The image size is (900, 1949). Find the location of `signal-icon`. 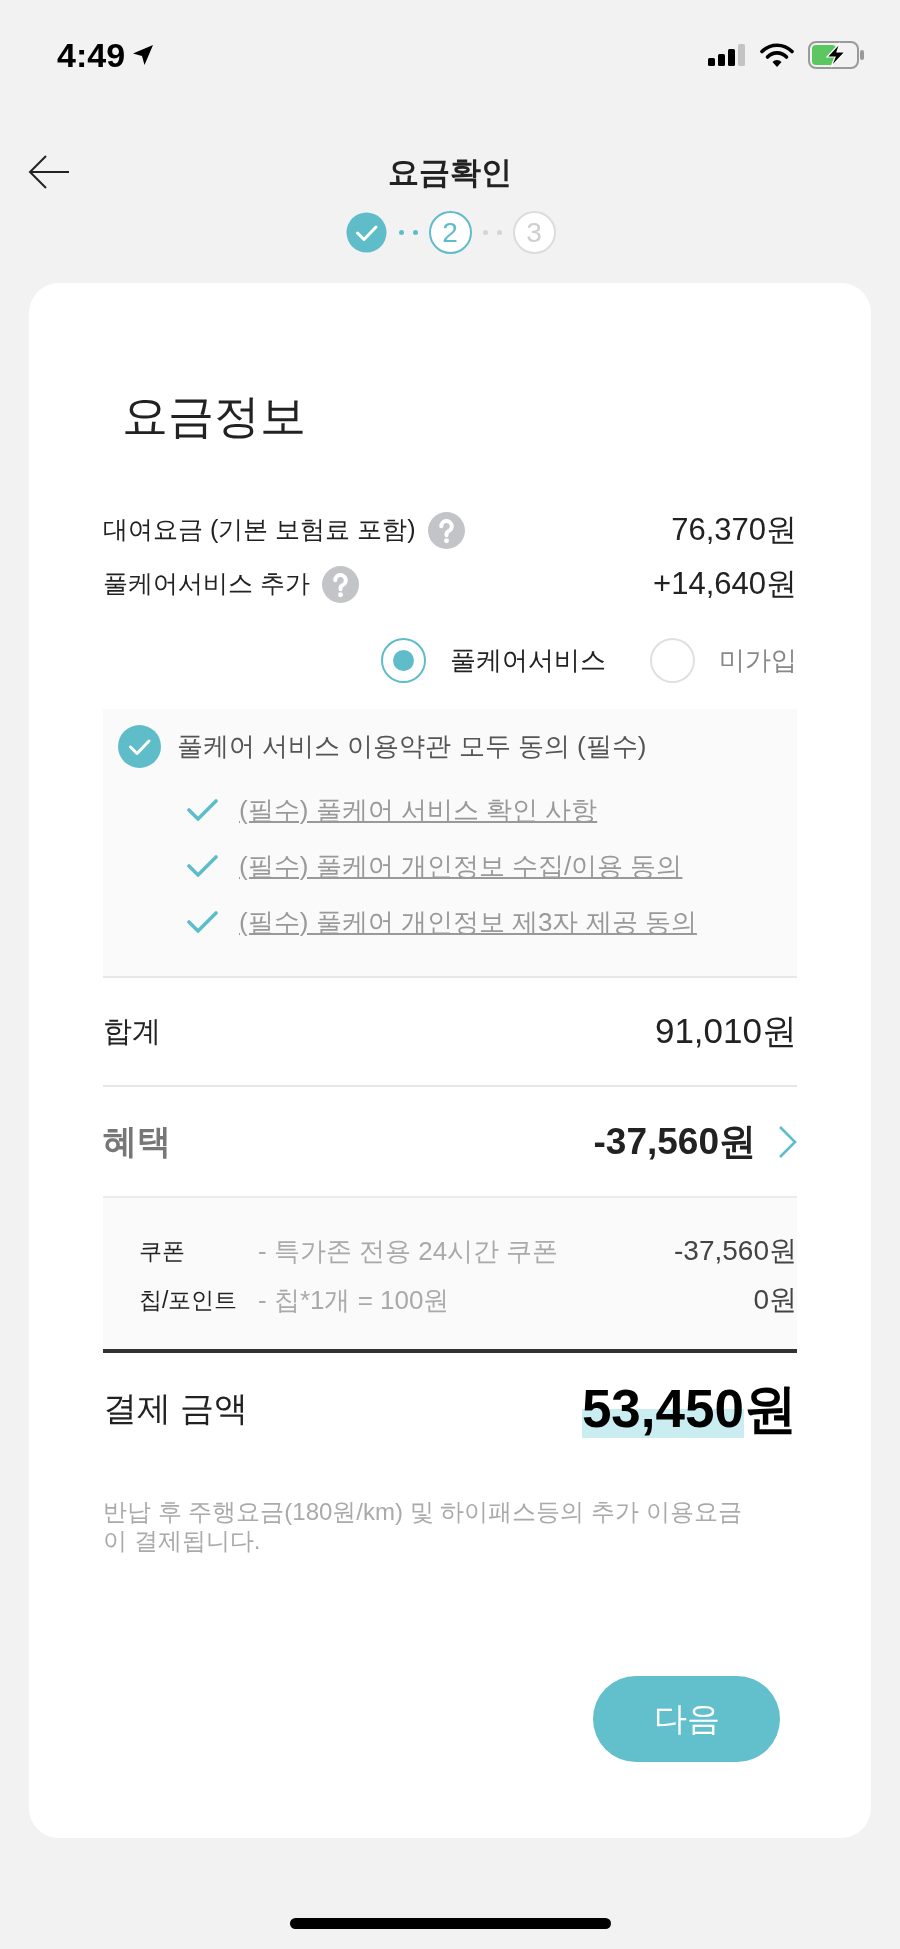

signal-icon is located at coordinates (727, 55).